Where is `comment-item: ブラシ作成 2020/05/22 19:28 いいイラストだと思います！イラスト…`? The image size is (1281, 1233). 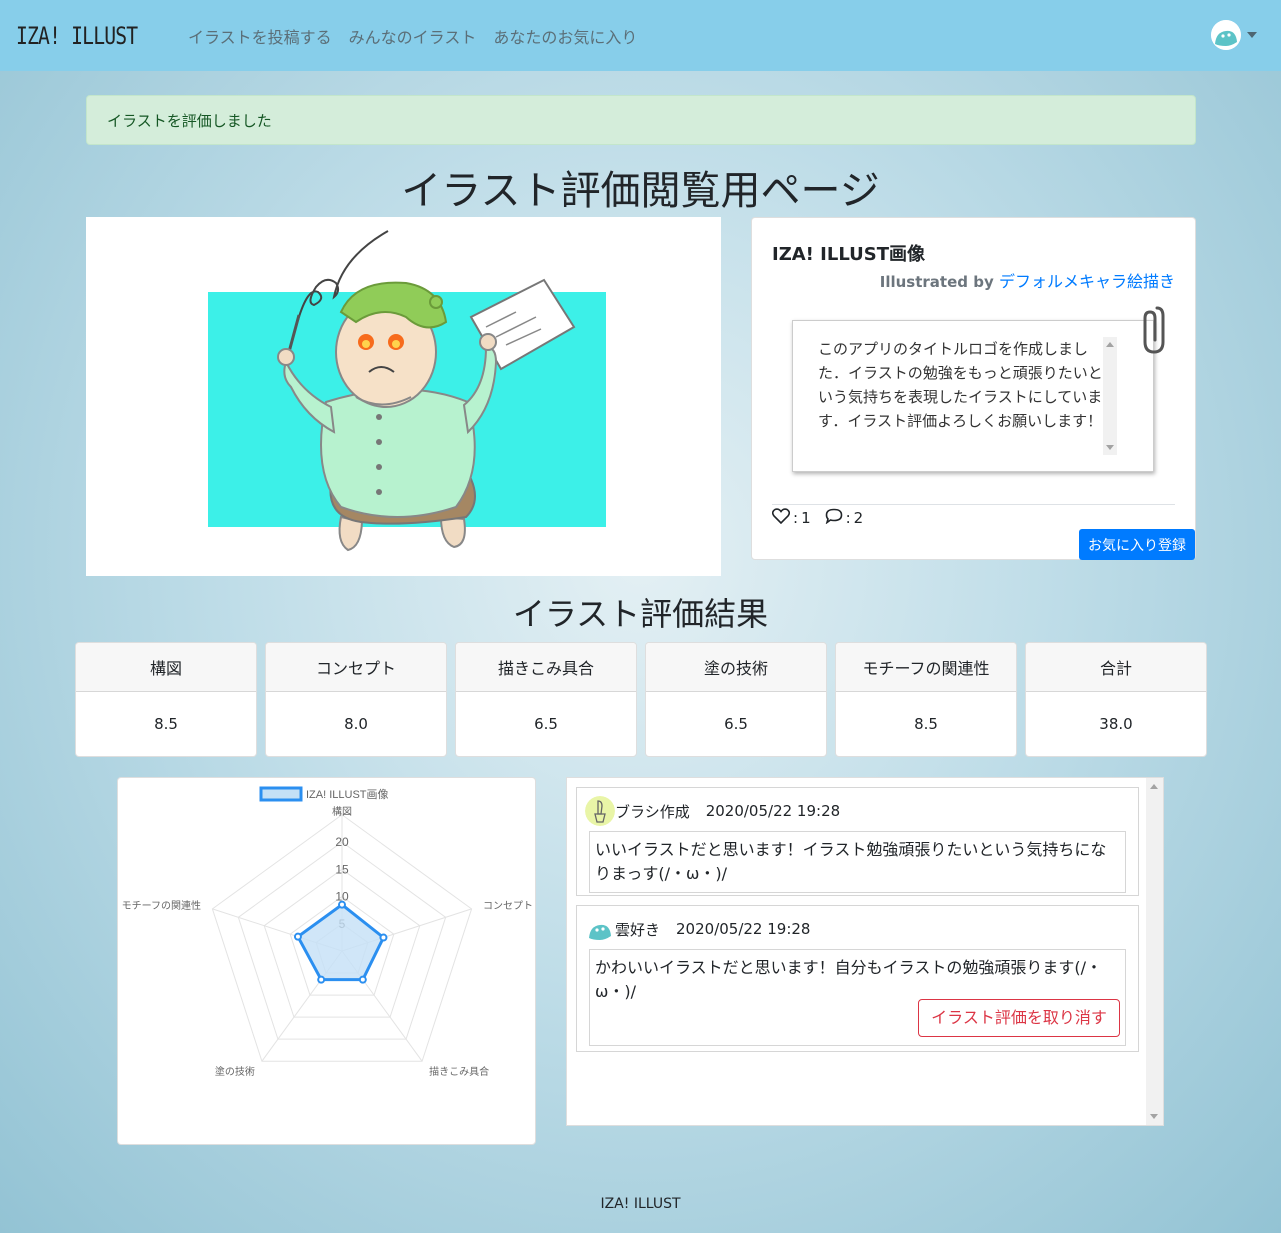
comment-item: ブラシ作成 2020/05/22 19:28 いいイラストだと思います！イラスト… is located at coordinates (857, 841).